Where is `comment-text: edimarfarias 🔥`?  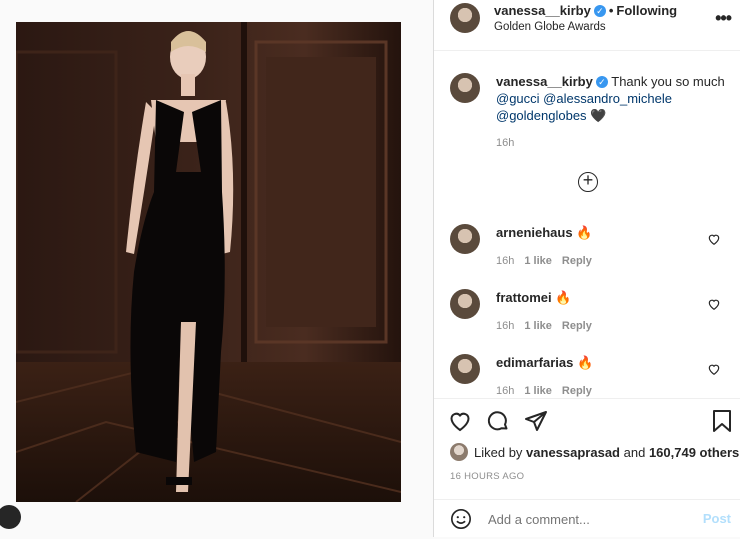
comment-text: edimarfarias 🔥 is located at coordinates (544, 363).